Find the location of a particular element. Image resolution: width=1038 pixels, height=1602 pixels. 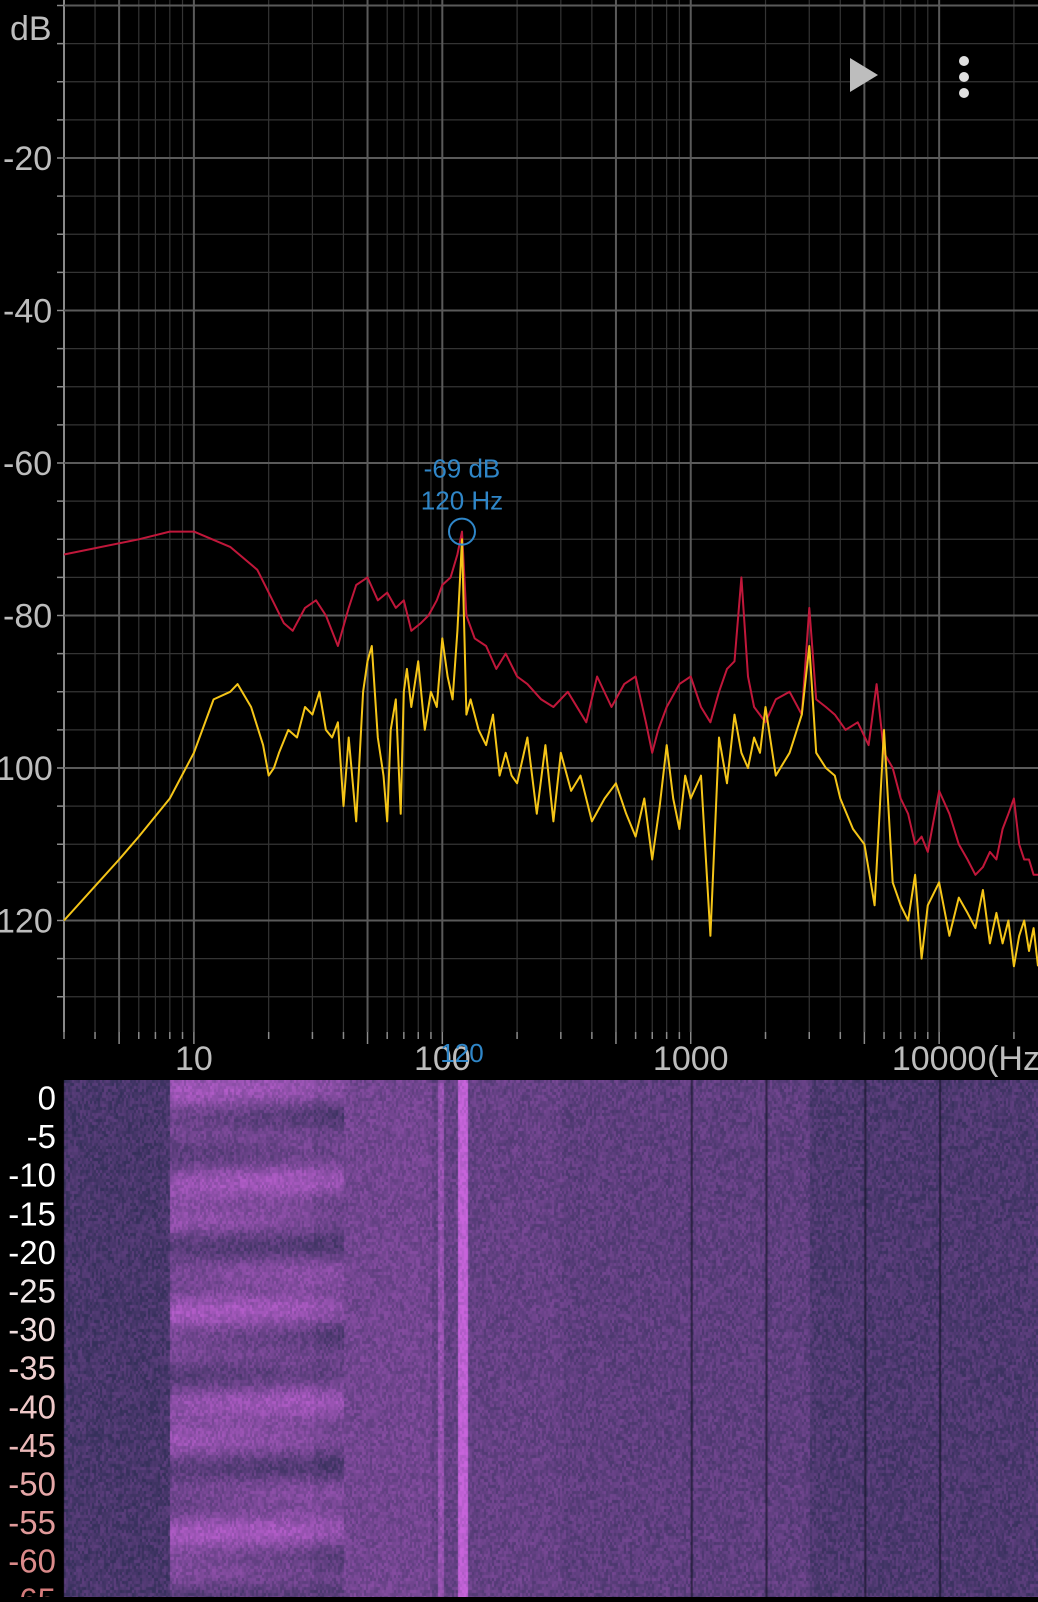

y-tick-label: -40 is located at coordinates (27, 312).